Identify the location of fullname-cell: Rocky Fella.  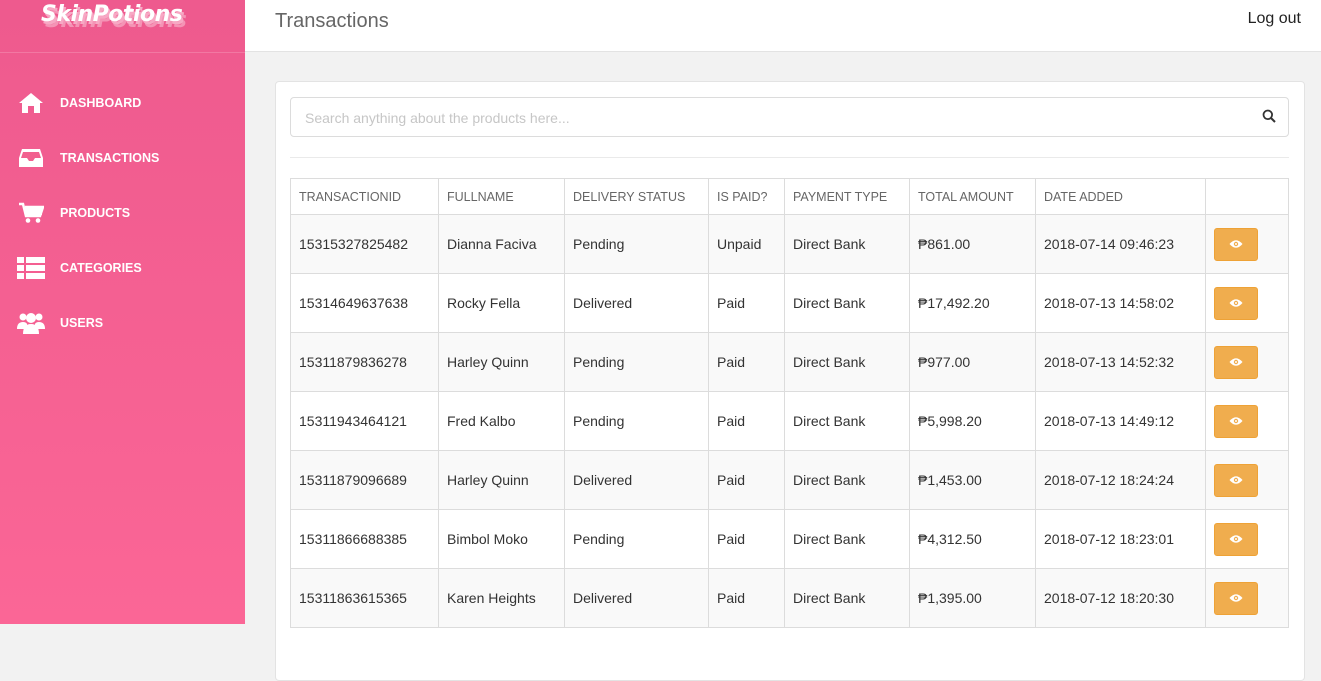
(501, 303).